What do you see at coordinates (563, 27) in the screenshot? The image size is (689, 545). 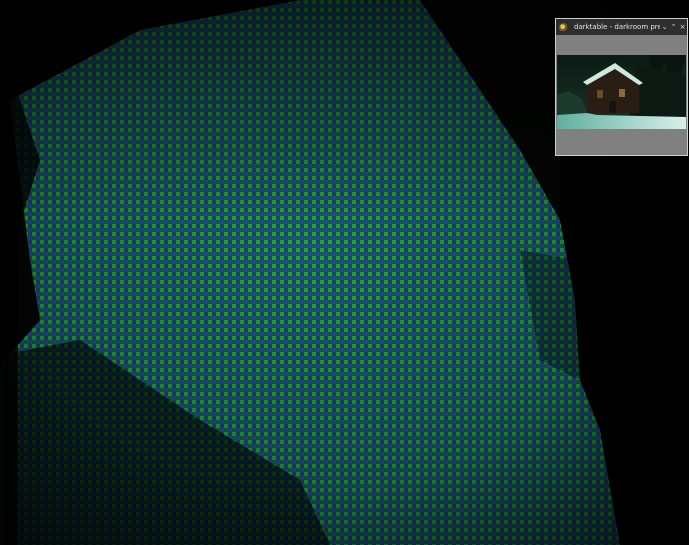 I see `darktable-icon` at bounding box center [563, 27].